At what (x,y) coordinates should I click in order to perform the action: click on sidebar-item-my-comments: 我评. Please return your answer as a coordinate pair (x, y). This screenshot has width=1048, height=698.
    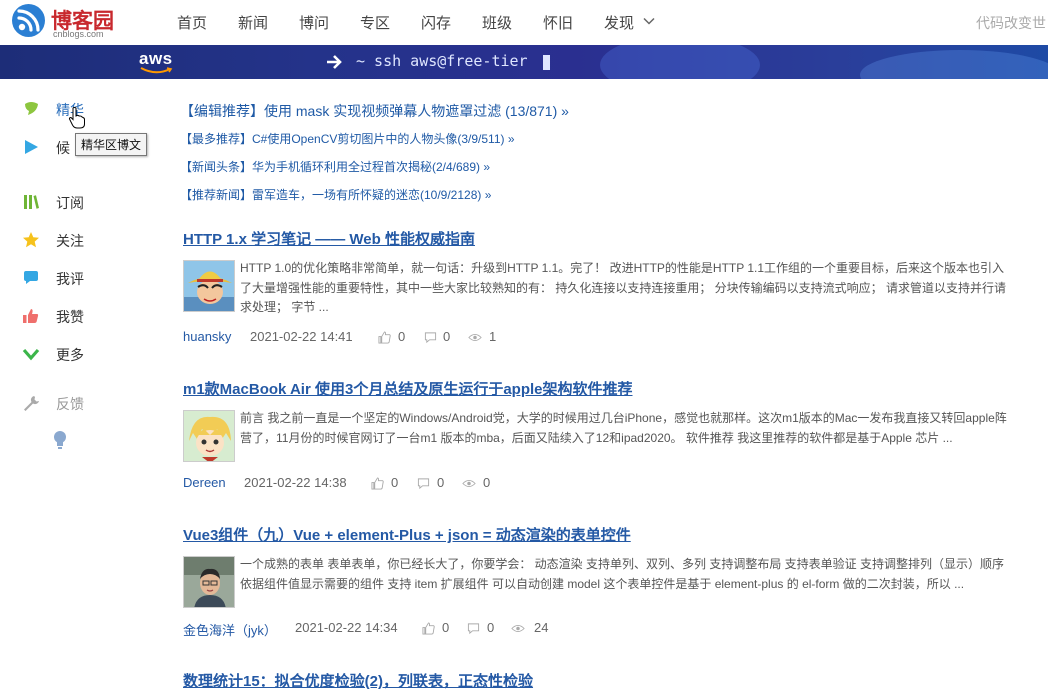
    Looking at the image, I should click on (87, 278).